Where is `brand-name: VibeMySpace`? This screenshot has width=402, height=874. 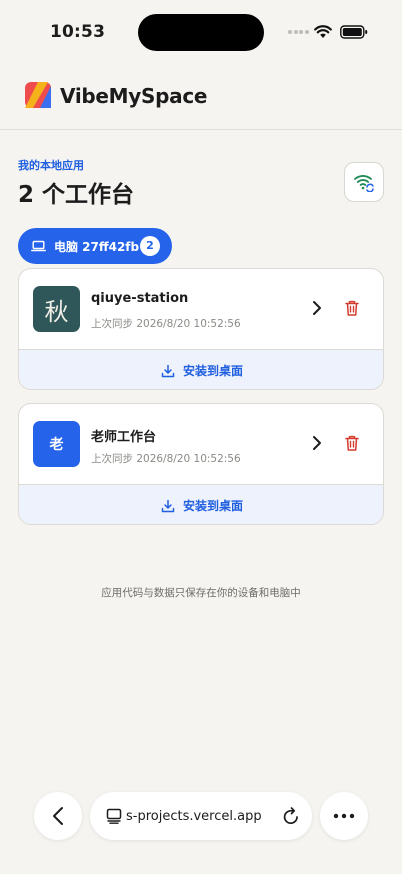 brand-name: VibeMySpace is located at coordinates (133, 96).